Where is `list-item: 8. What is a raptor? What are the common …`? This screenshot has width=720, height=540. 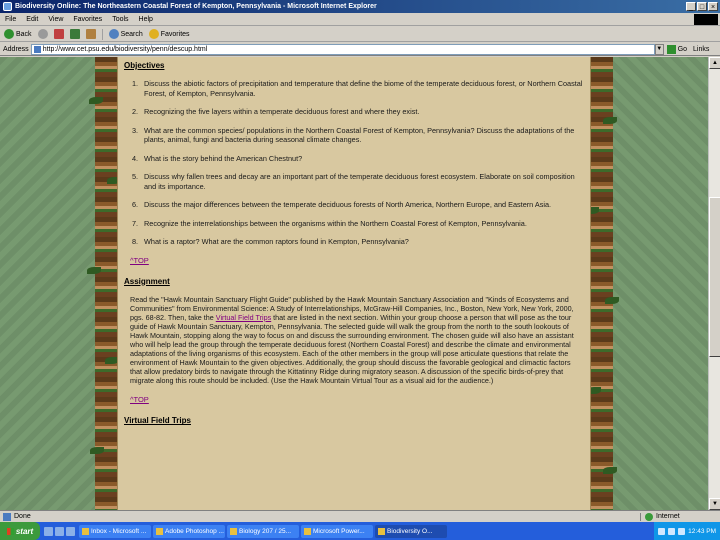
list-item: 8. What is a raptor? What are the common … is located at coordinates (358, 242).